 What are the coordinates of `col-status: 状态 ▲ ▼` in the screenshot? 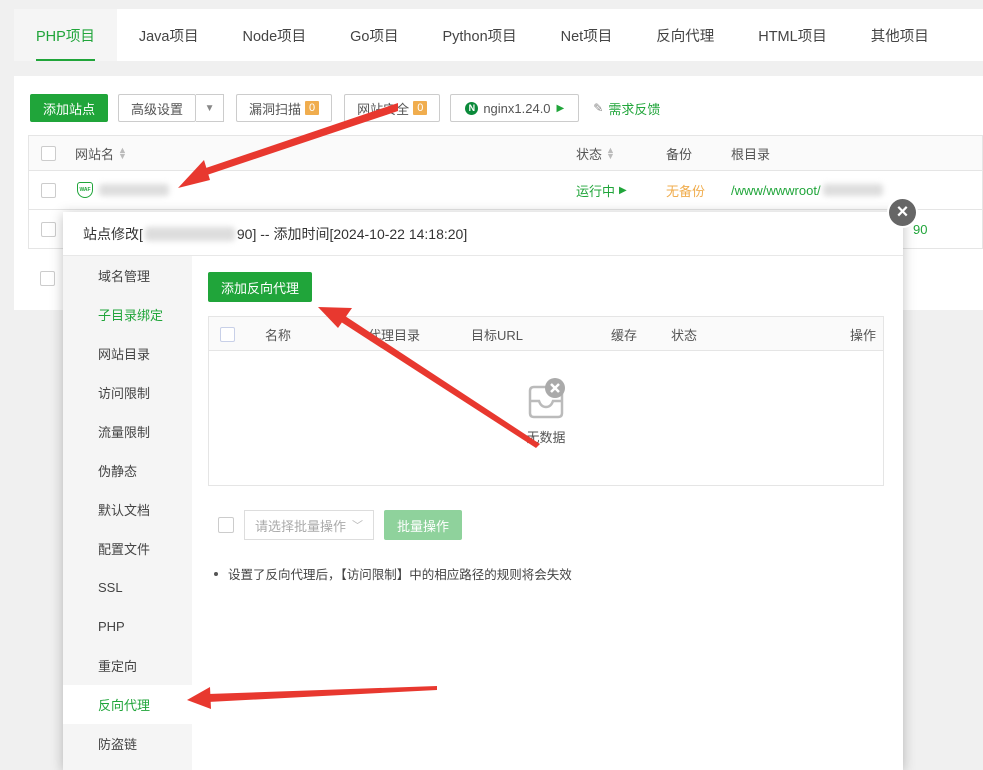 It's located at (595, 153).